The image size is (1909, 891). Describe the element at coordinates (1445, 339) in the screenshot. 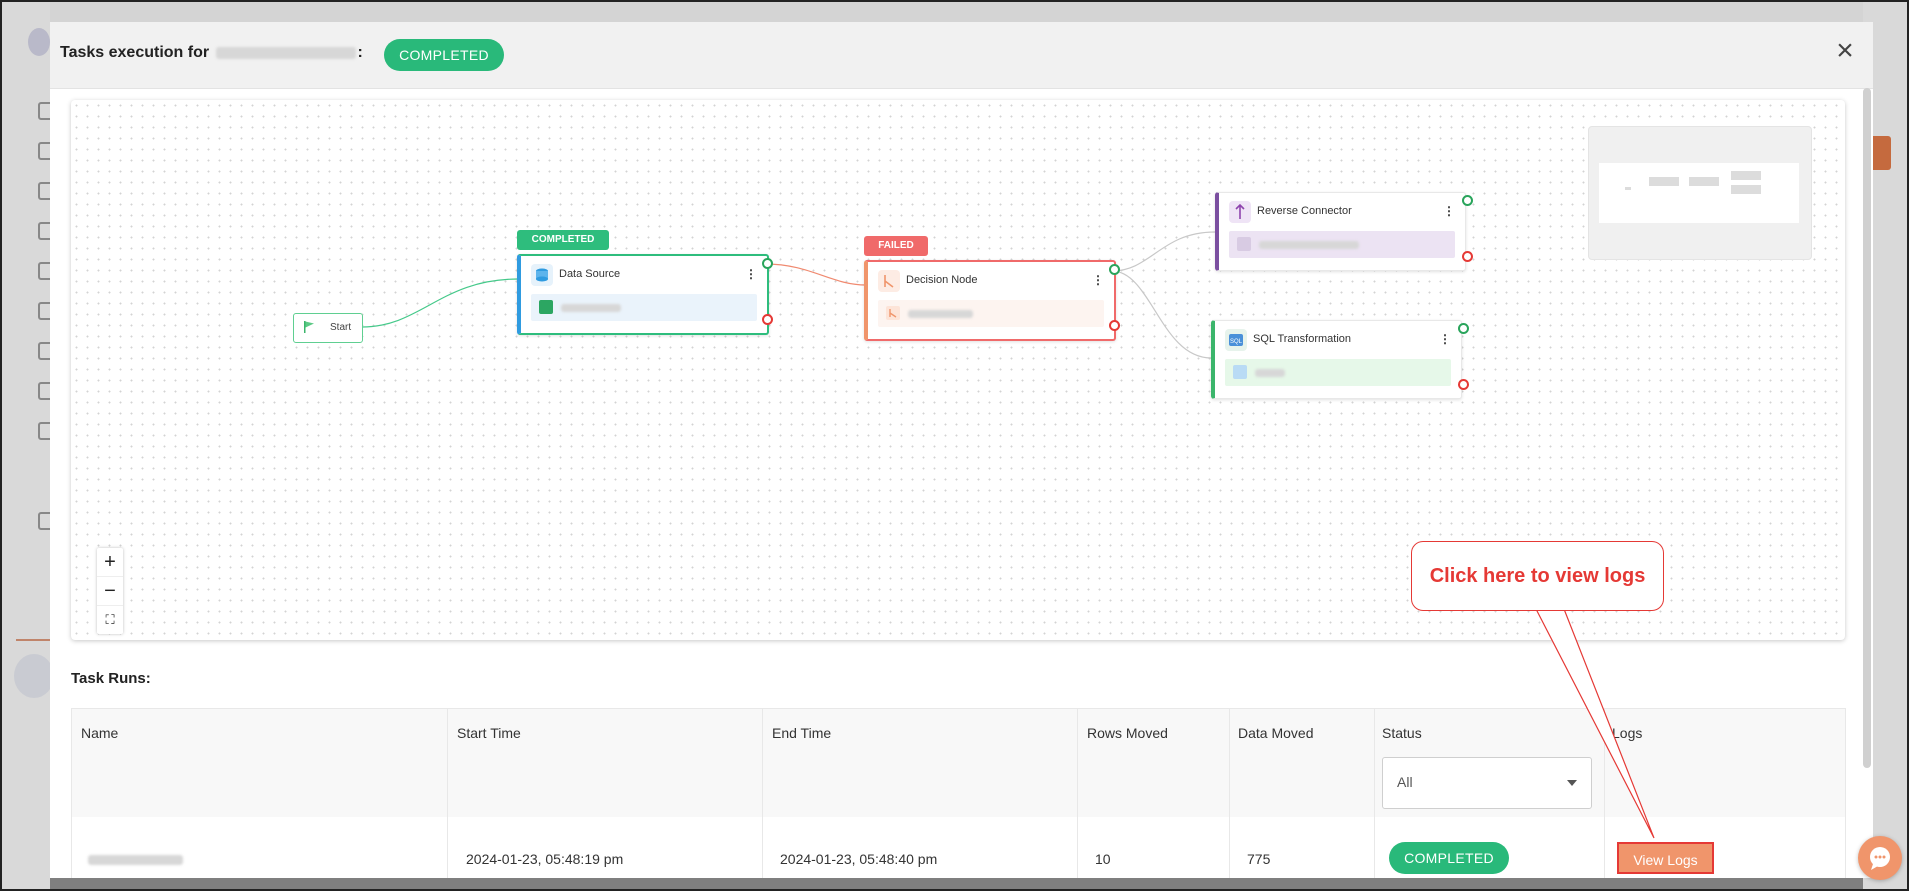

I see `sql-transformation-menu-icon: ⋮` at that location.